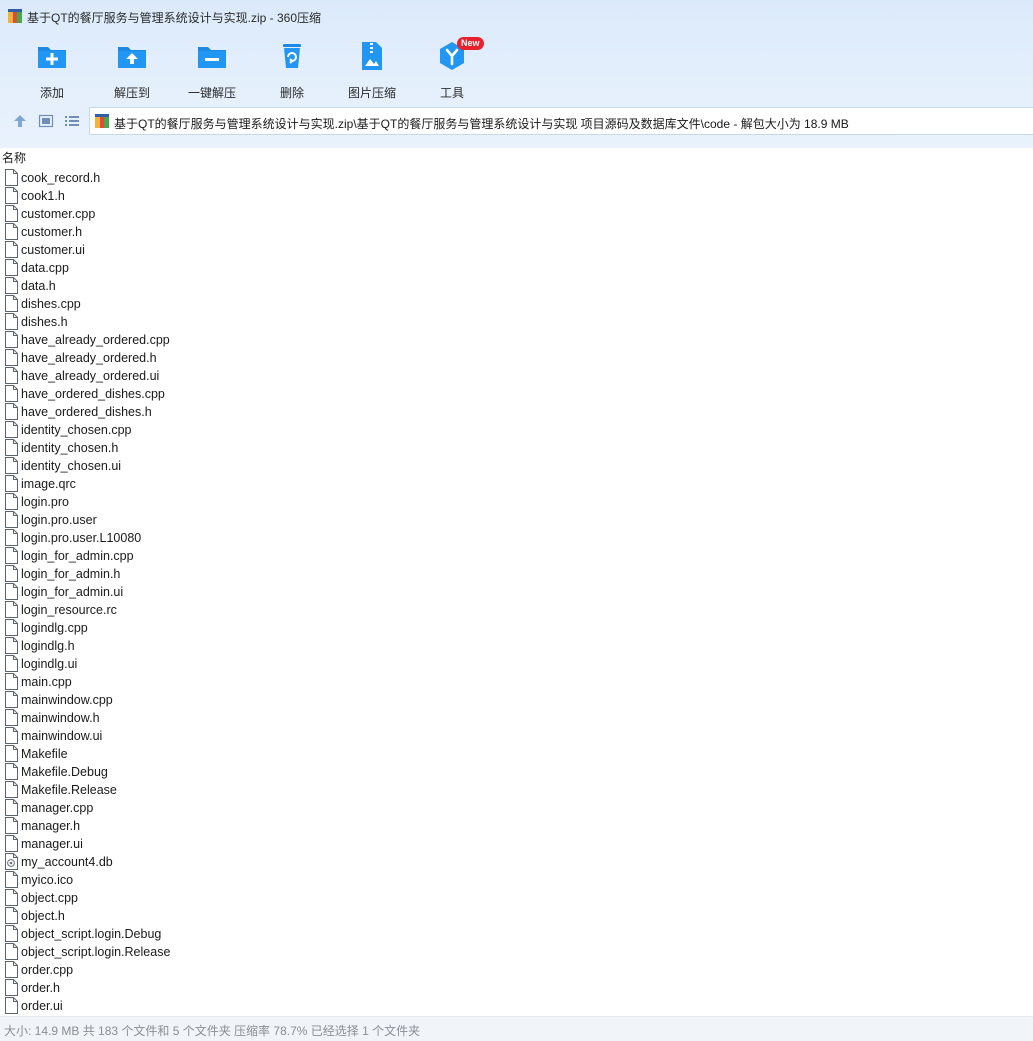 The image size is (1033, 1041). Describe the element at coordinates (516, 844) in the screenshot. I see `file-row: manager.ui` at that location.